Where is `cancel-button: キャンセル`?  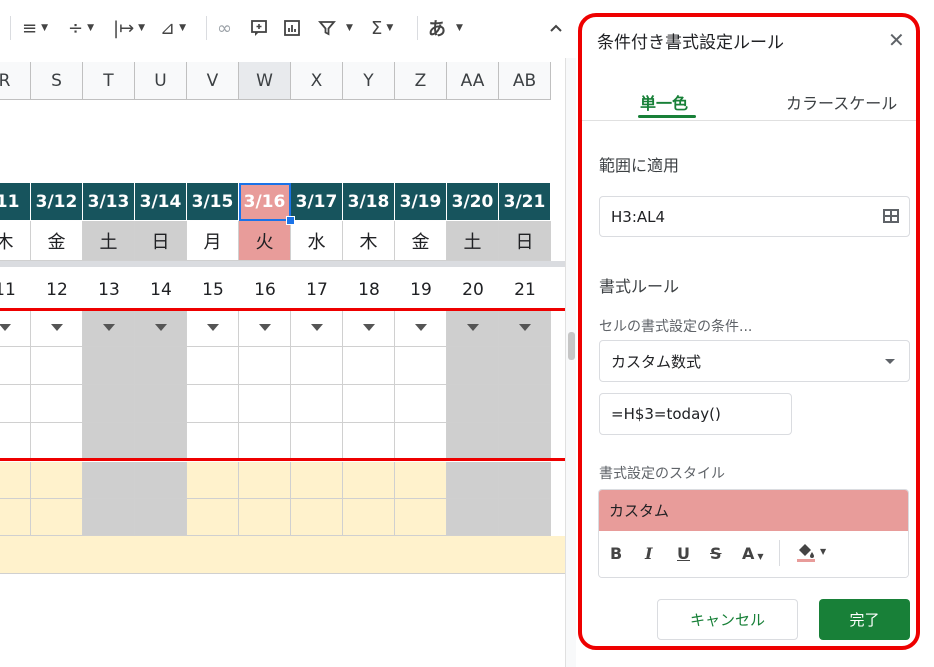
cancel-button: キャンセル is located at coordinates (727, 619).